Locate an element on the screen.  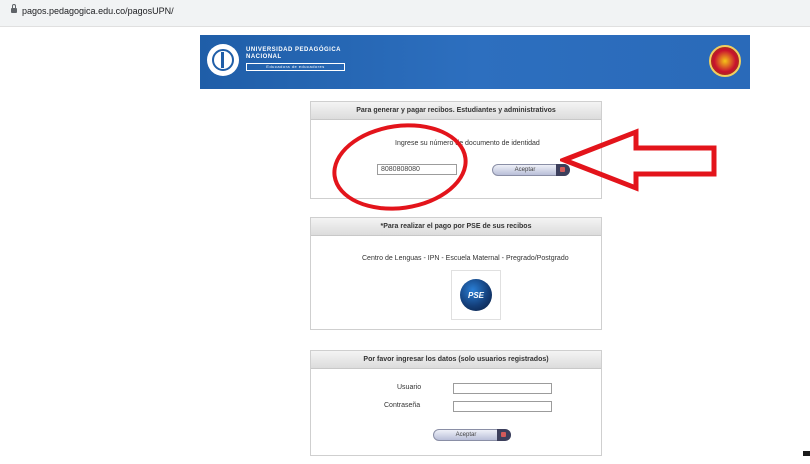
pse-logo-label: PSE is located at coordinates (475, 295).